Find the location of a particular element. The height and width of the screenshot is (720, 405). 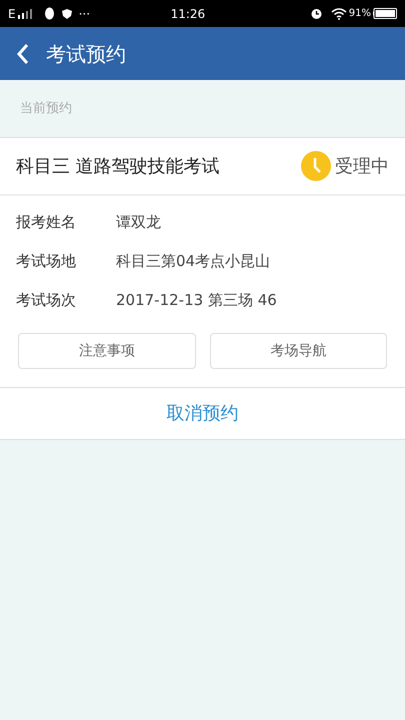

clock-time: 11:26 is located at coordinates (188, 14).